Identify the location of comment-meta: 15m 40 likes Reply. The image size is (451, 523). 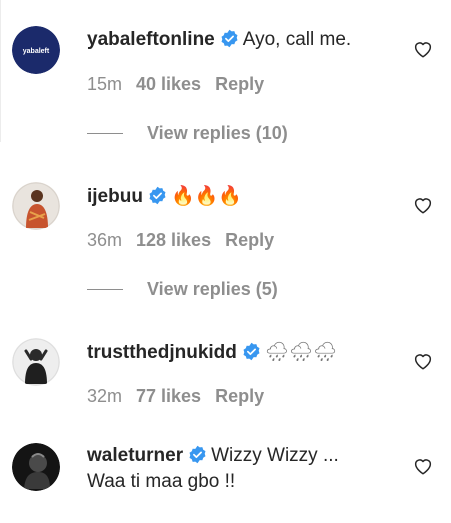
(182, 84).